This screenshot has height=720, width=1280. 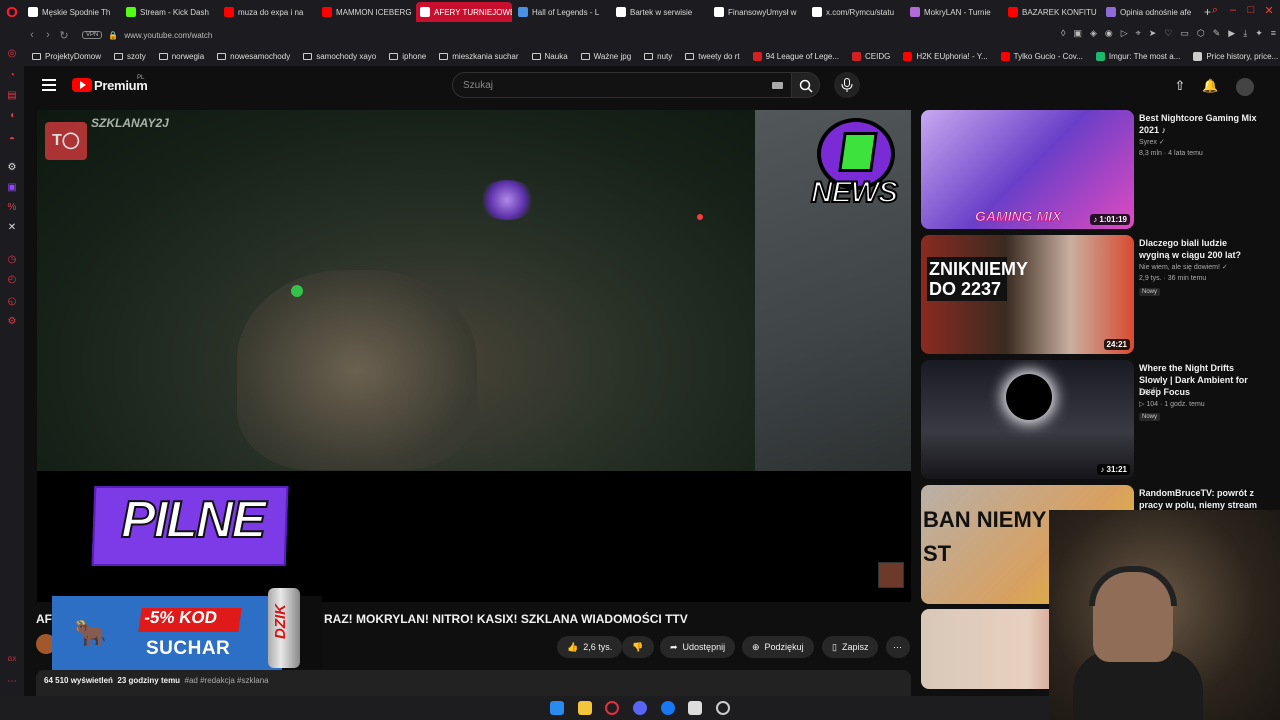 I want to click on wallet-icon: ▤, so click(x=12, y=96).